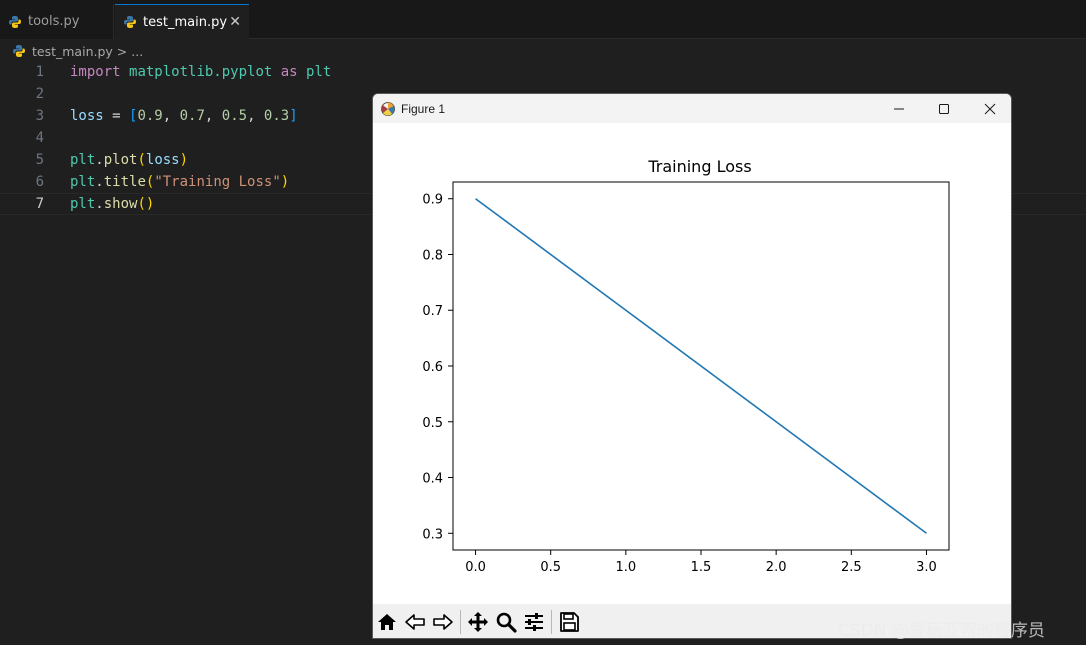  I want to click on number: 0.9, so click(150, 116).